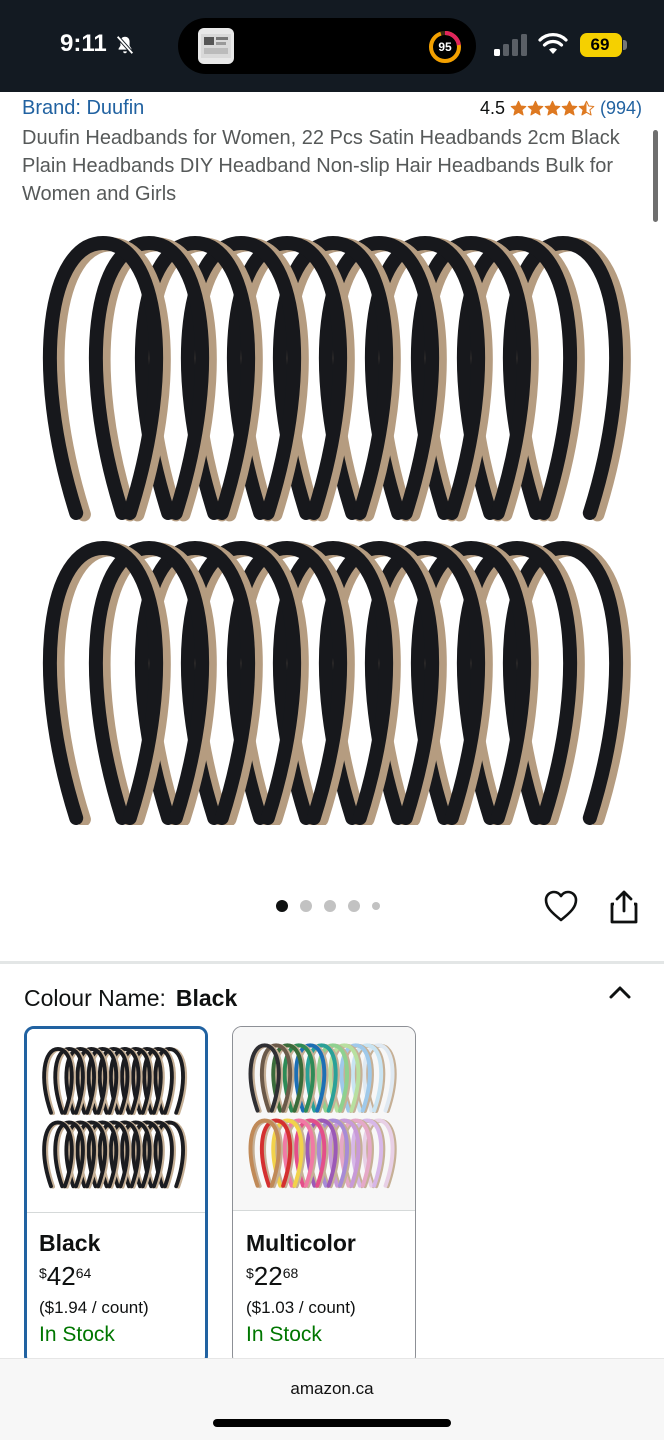 This screenshot has height=1440, width=664. I want to click on price-whole: 42, so click(61, 1276).